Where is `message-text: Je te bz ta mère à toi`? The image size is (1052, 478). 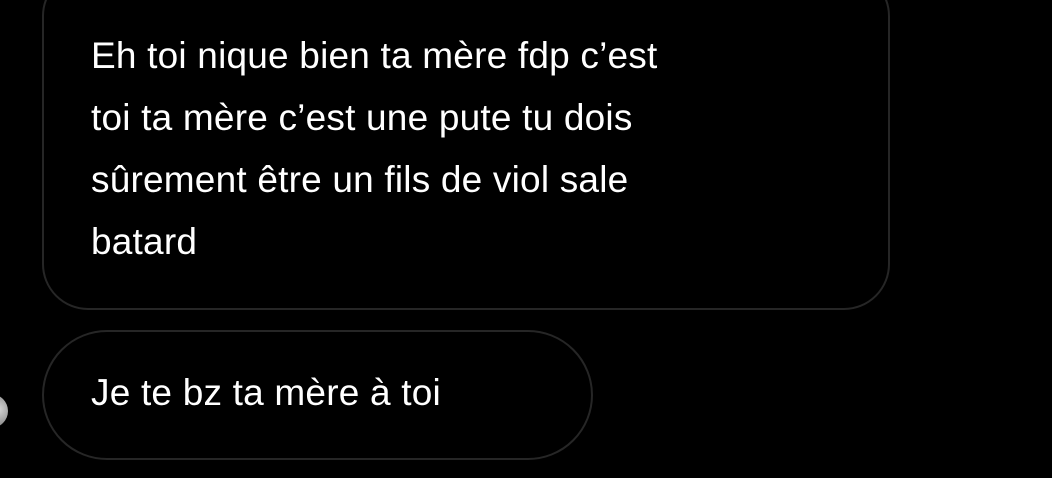
message-text: Je te bz ta mère à toi is located at coordinates (266, 392).